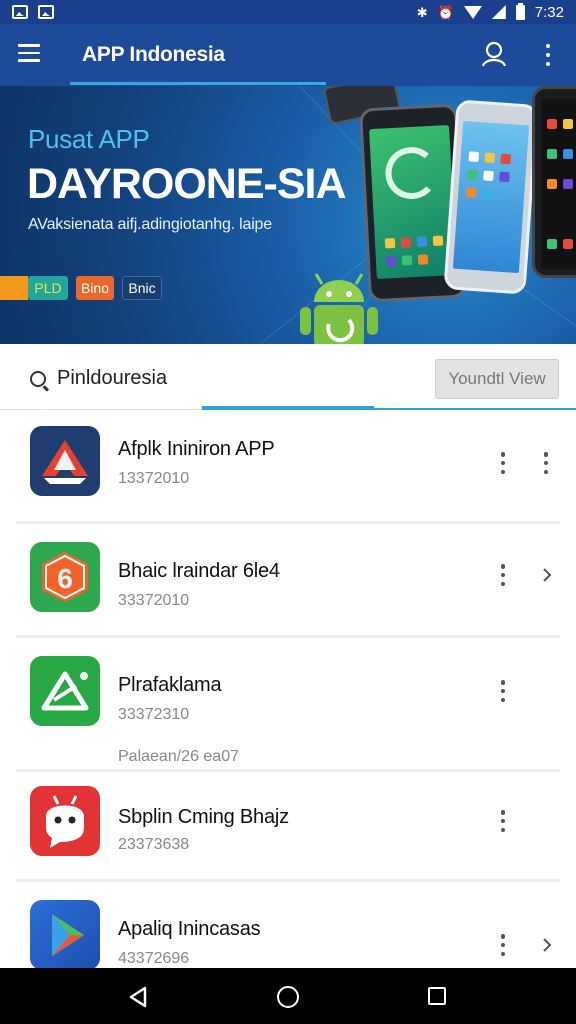 This screenshot has height=1024, width=576. I want to click on title-underline, so click(198, 83).